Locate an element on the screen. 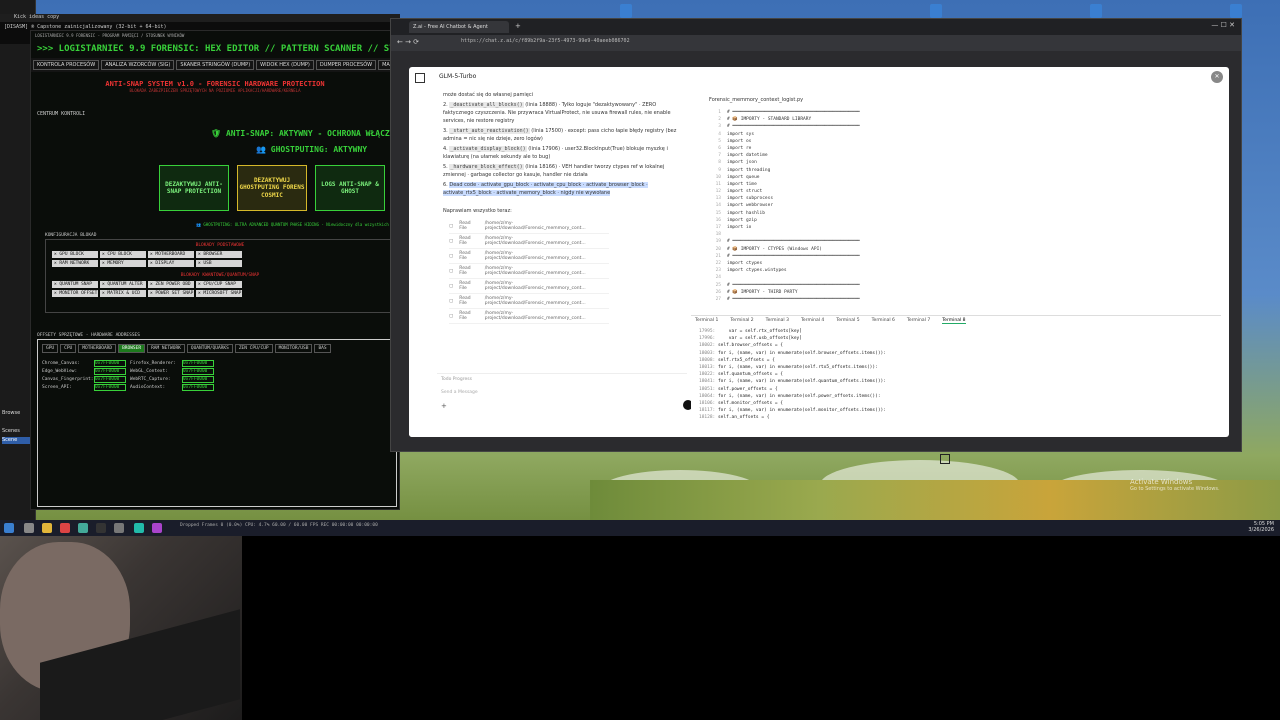 The width and height of the screenshot is (1280, 720). plus-icon: + is located at coordinates (444, 406).